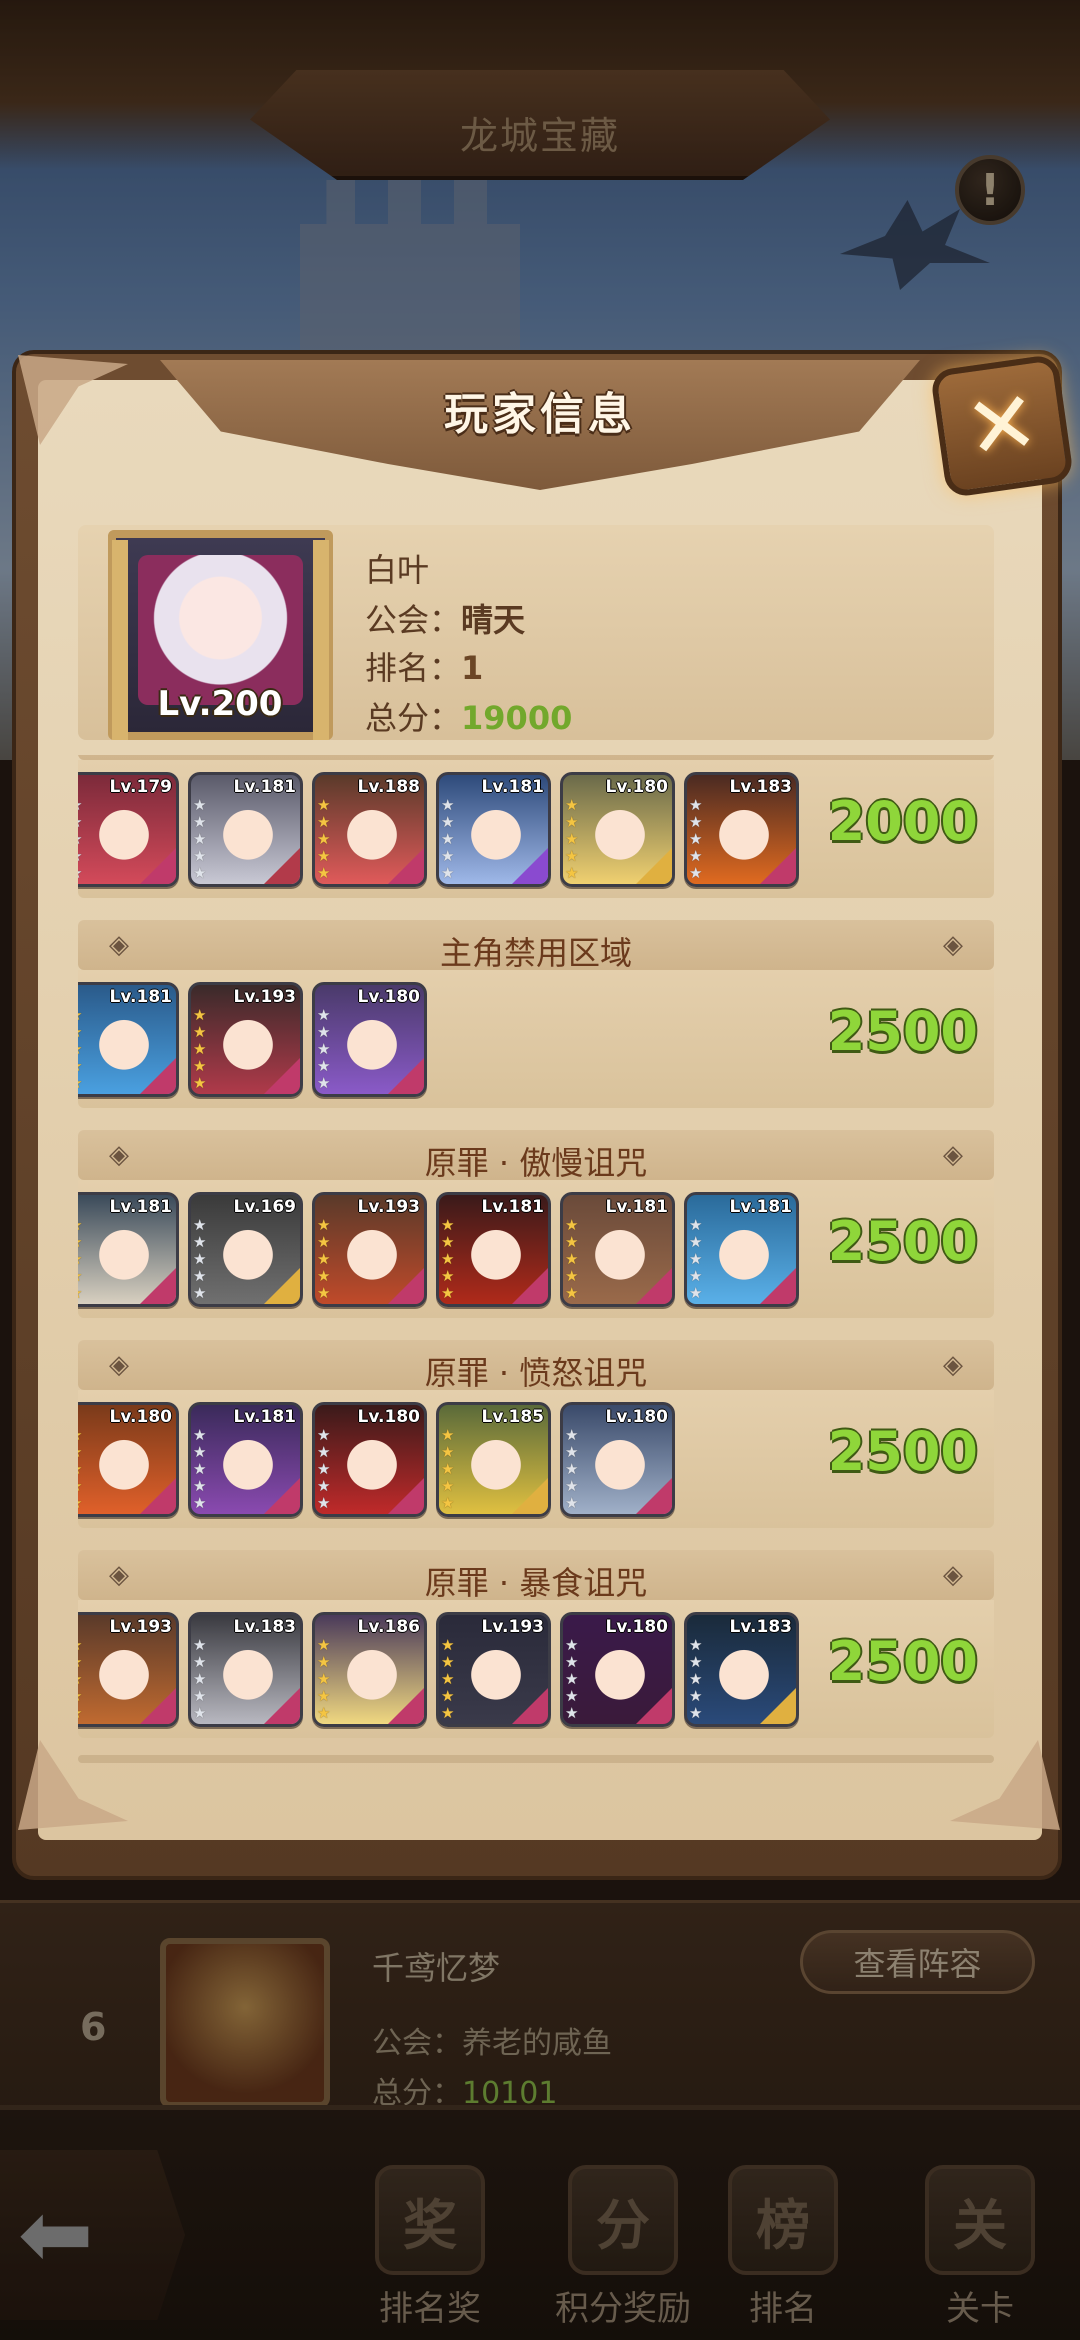  I want to click on team-header: ◈ ◈ 原罪 · 傲慢诅咒, so click(536, 1156).